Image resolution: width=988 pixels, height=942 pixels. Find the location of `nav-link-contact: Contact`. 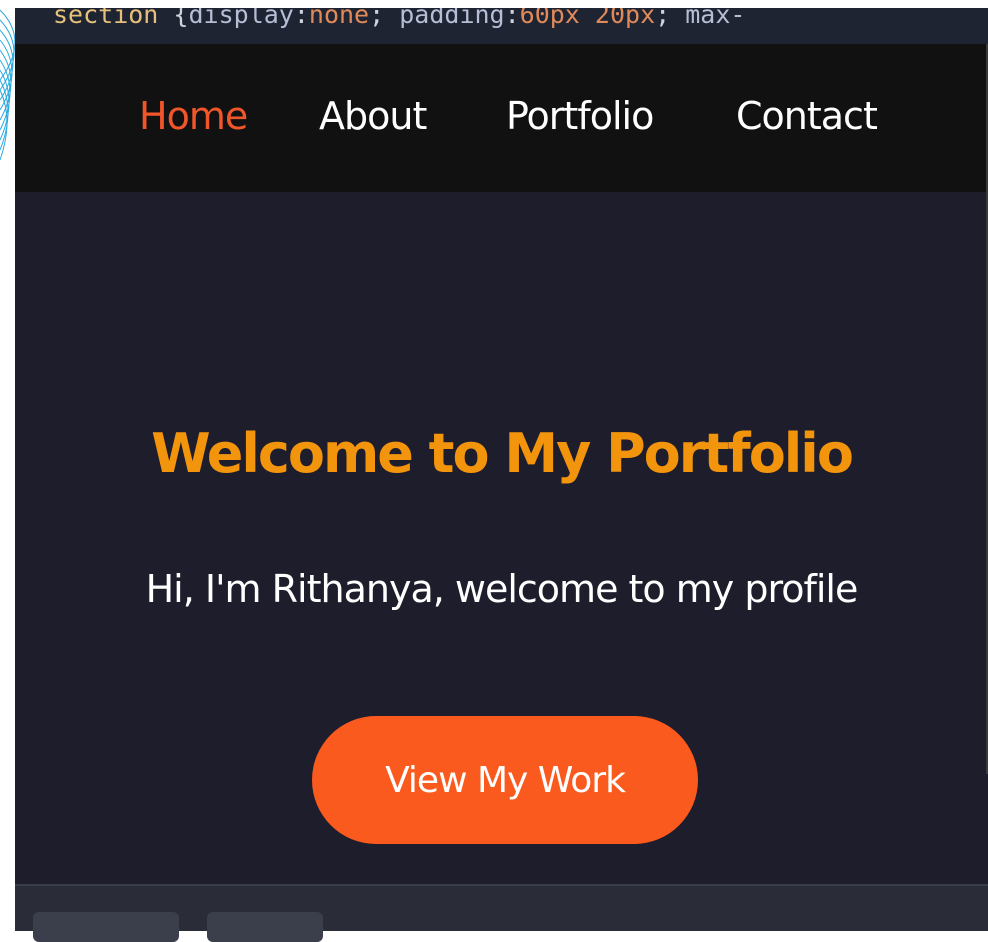

nav-link-contact: Contact is located at coordinates (807, 116).